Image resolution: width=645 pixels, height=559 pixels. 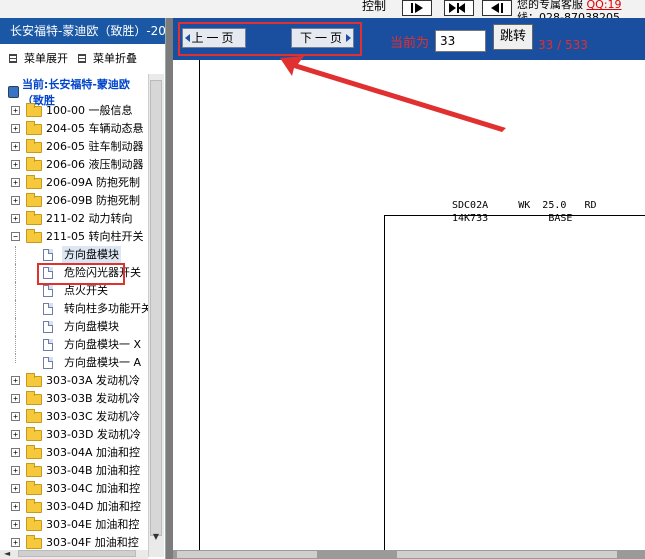 What do you see at coordinates (497, 8) in the screenshot?
I see `first-page-icon` at bounding box center [497, 8].